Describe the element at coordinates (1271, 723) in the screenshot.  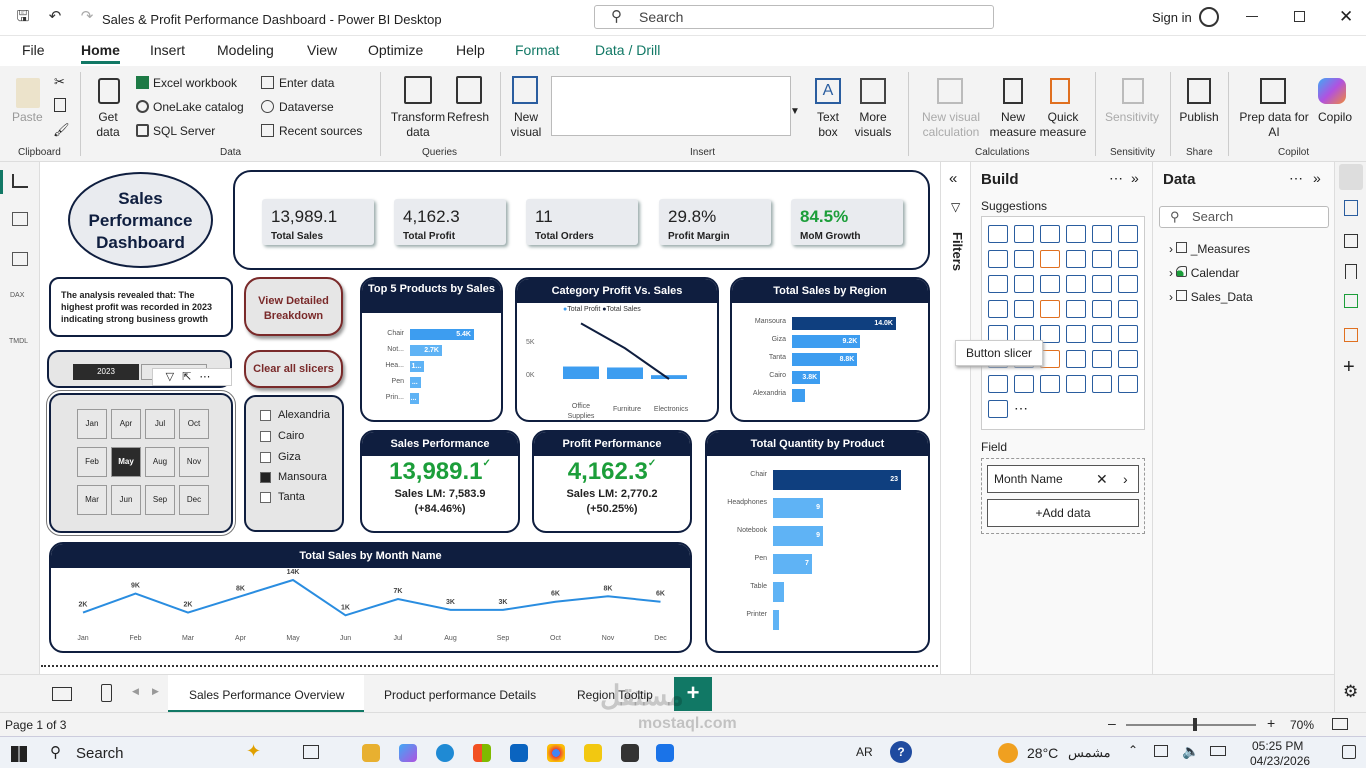
I see `zoom-in-icon: +` at that location.